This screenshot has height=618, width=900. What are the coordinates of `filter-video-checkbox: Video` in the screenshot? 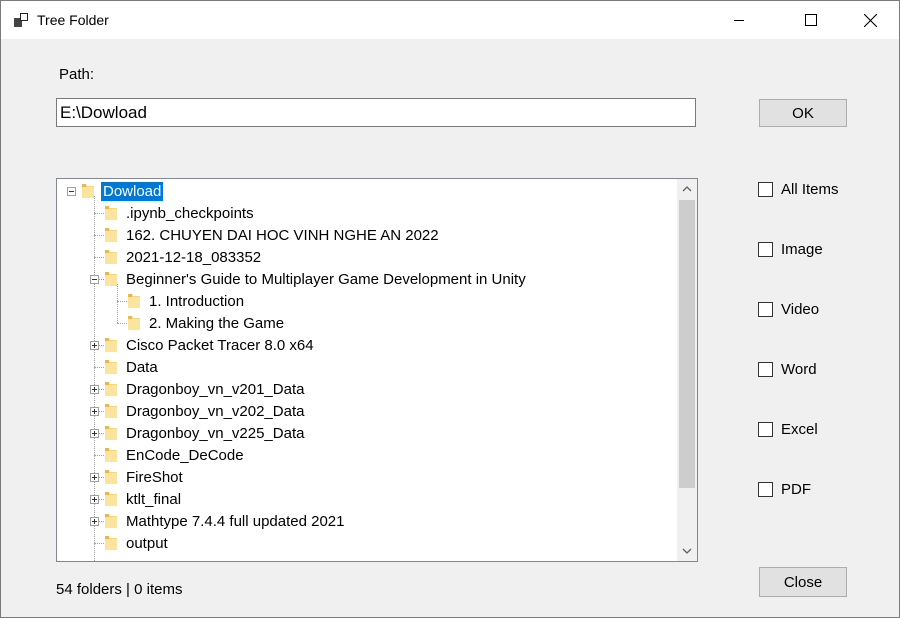 It's located at (788, 309).